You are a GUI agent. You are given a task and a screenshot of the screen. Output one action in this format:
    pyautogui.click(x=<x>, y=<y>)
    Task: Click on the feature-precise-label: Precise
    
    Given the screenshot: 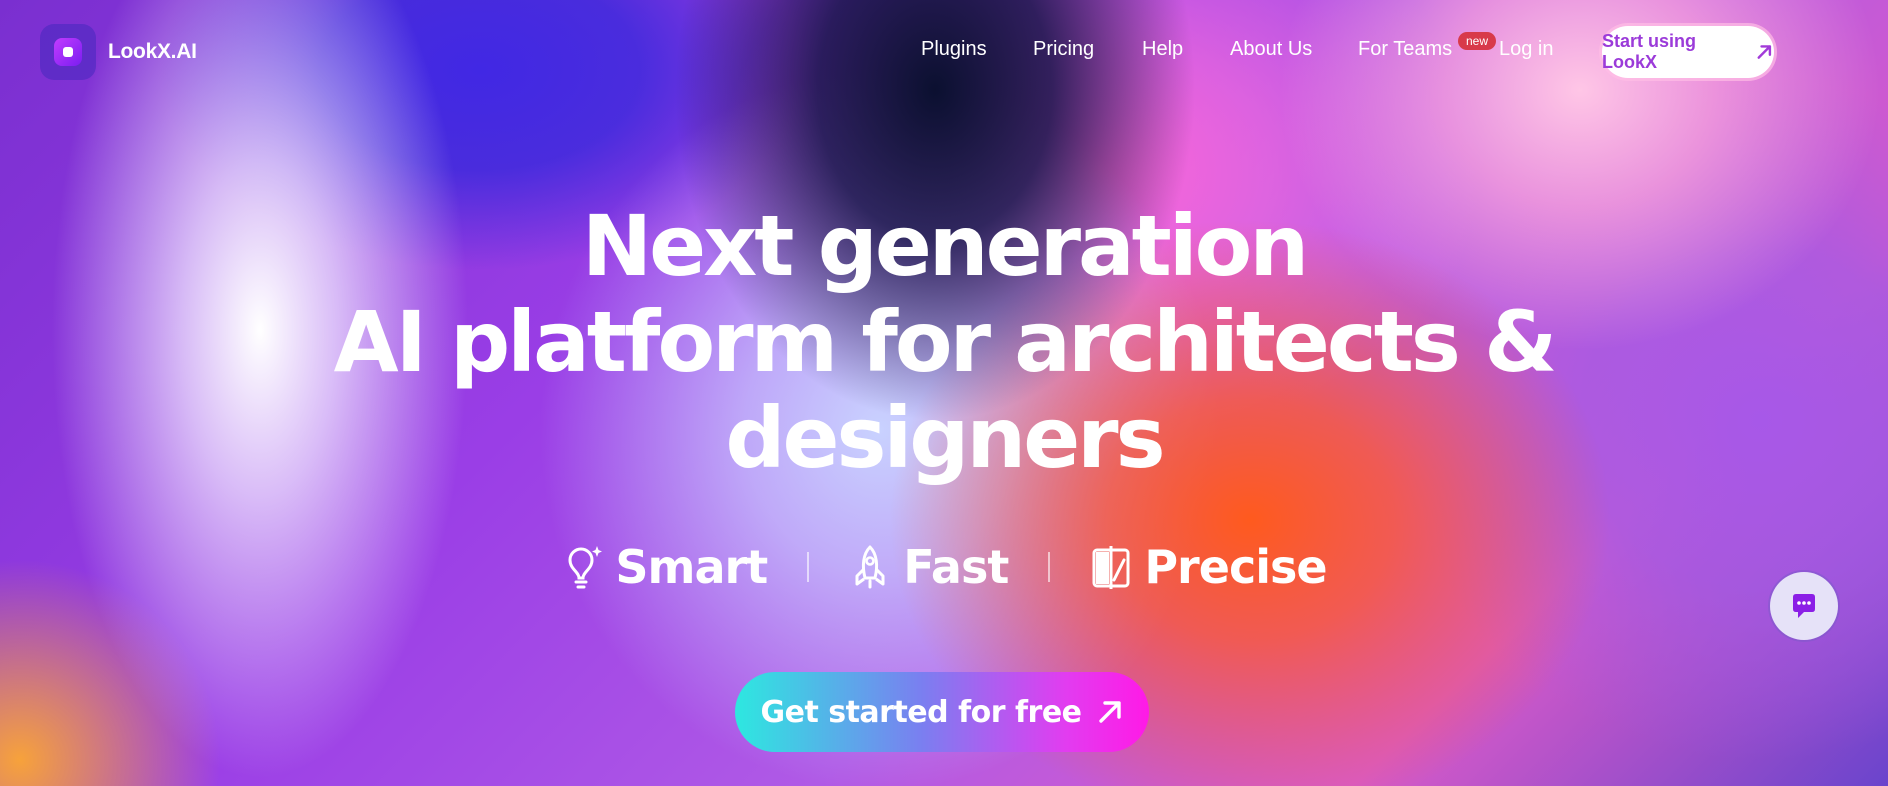 What is the action you would take?
    pyautogui.click(x=1235, y=567)
    